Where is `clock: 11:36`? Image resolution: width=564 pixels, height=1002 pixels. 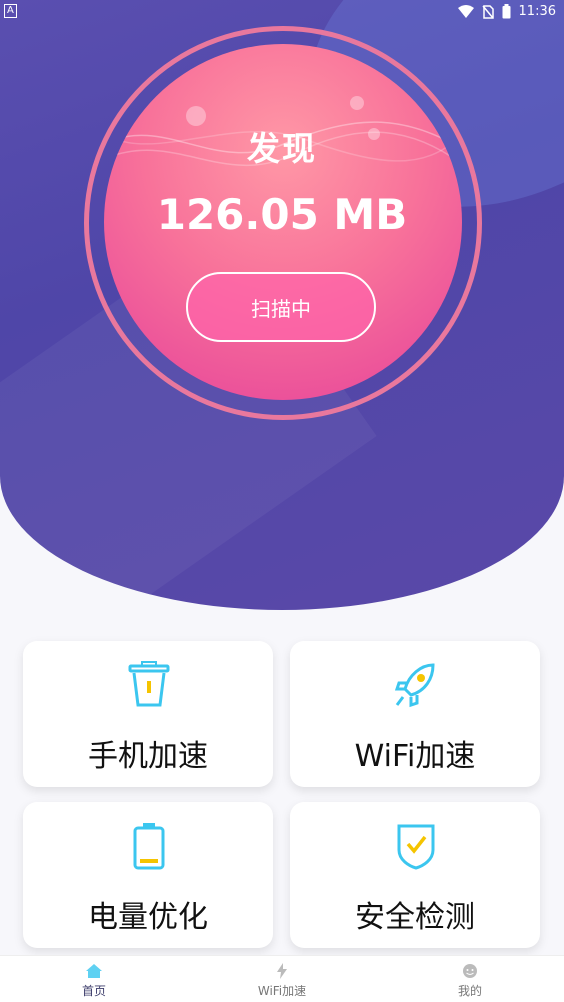
clock: 11:36 is located at coordinates (537, 11).